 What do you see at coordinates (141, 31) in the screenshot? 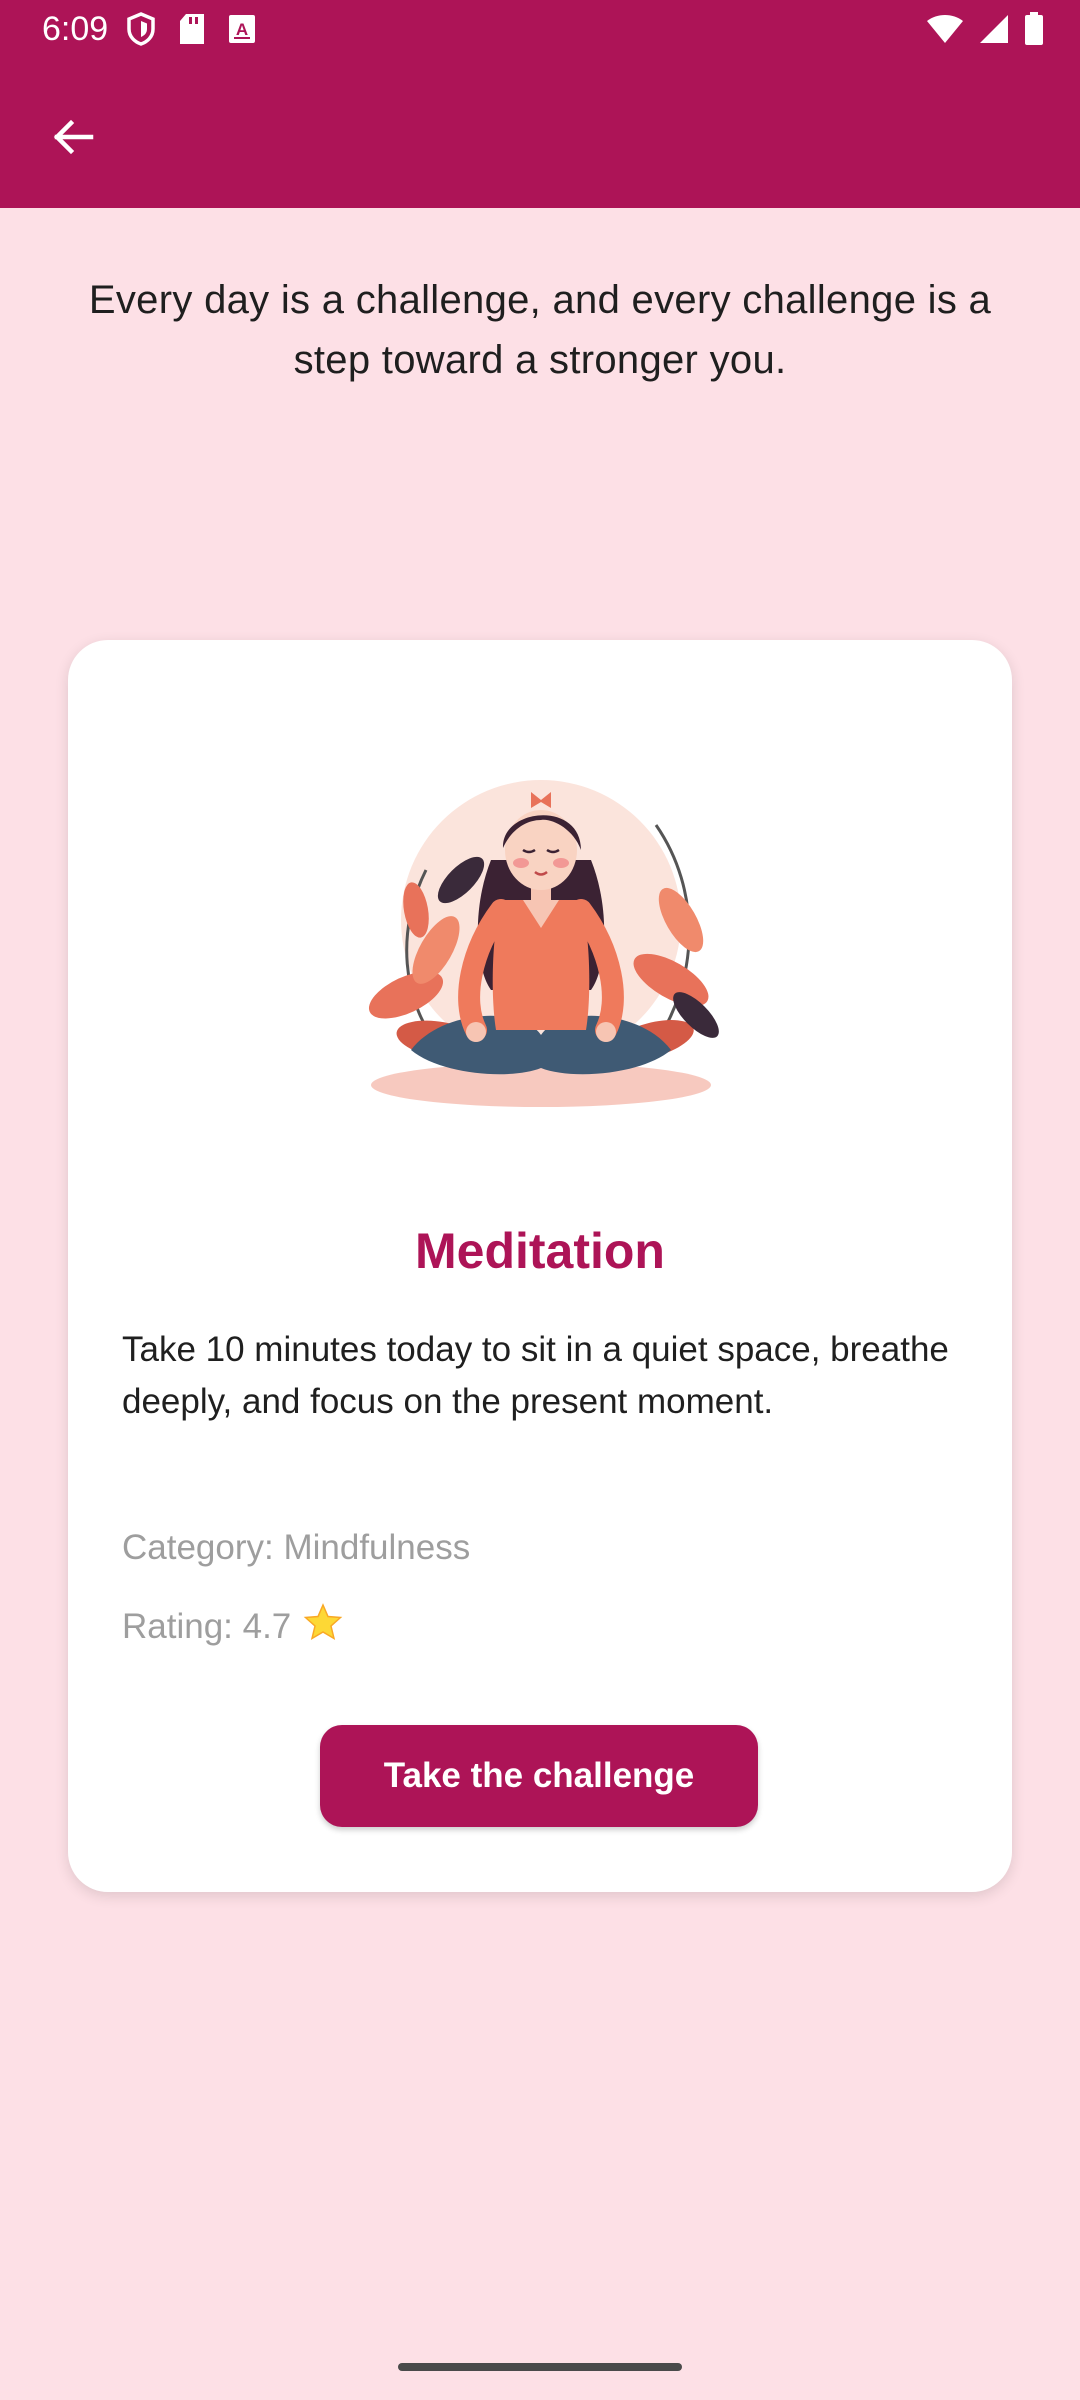
I see `shield-icon` at bounding box center [141, 31].